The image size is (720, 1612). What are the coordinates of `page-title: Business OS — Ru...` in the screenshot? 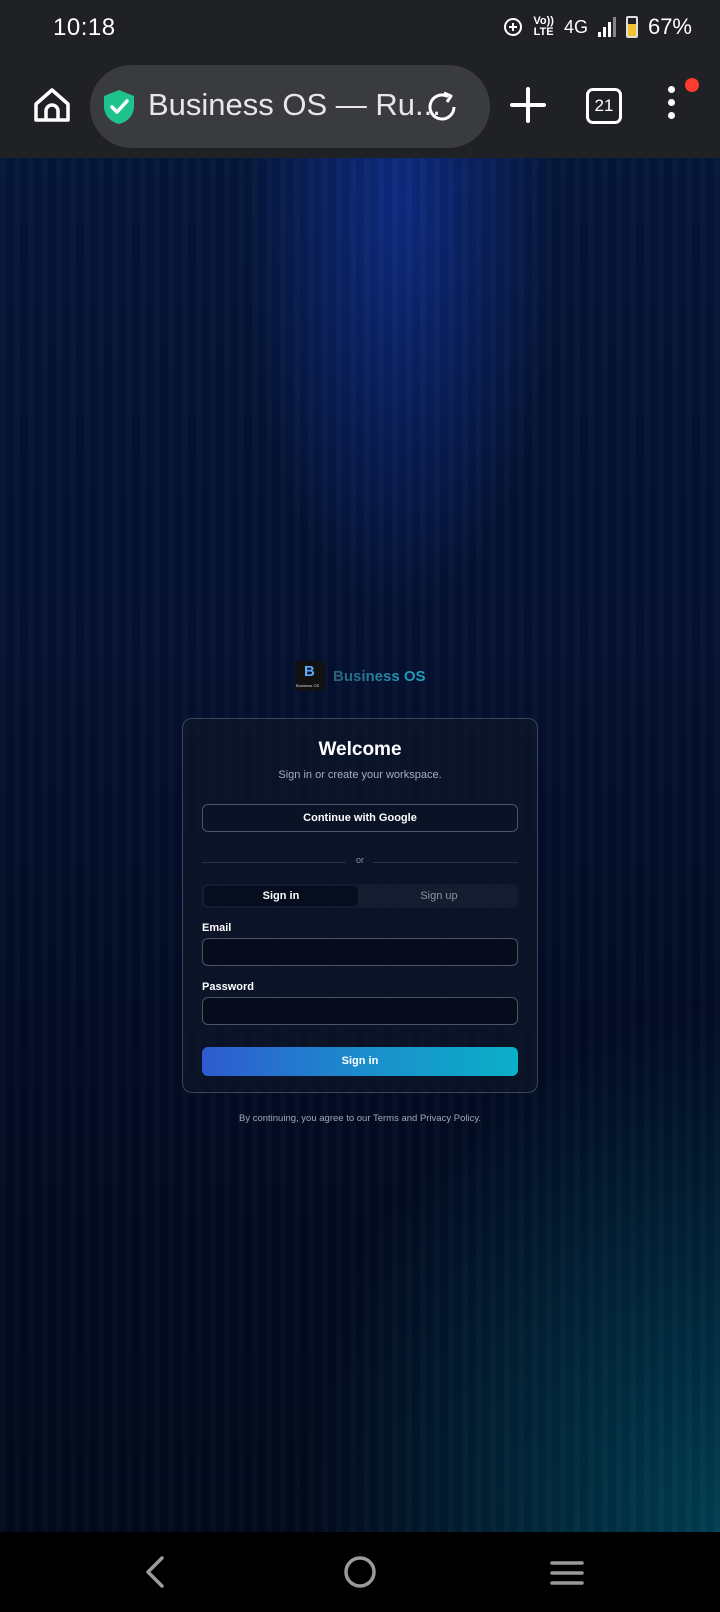 It's located at (294, 104).